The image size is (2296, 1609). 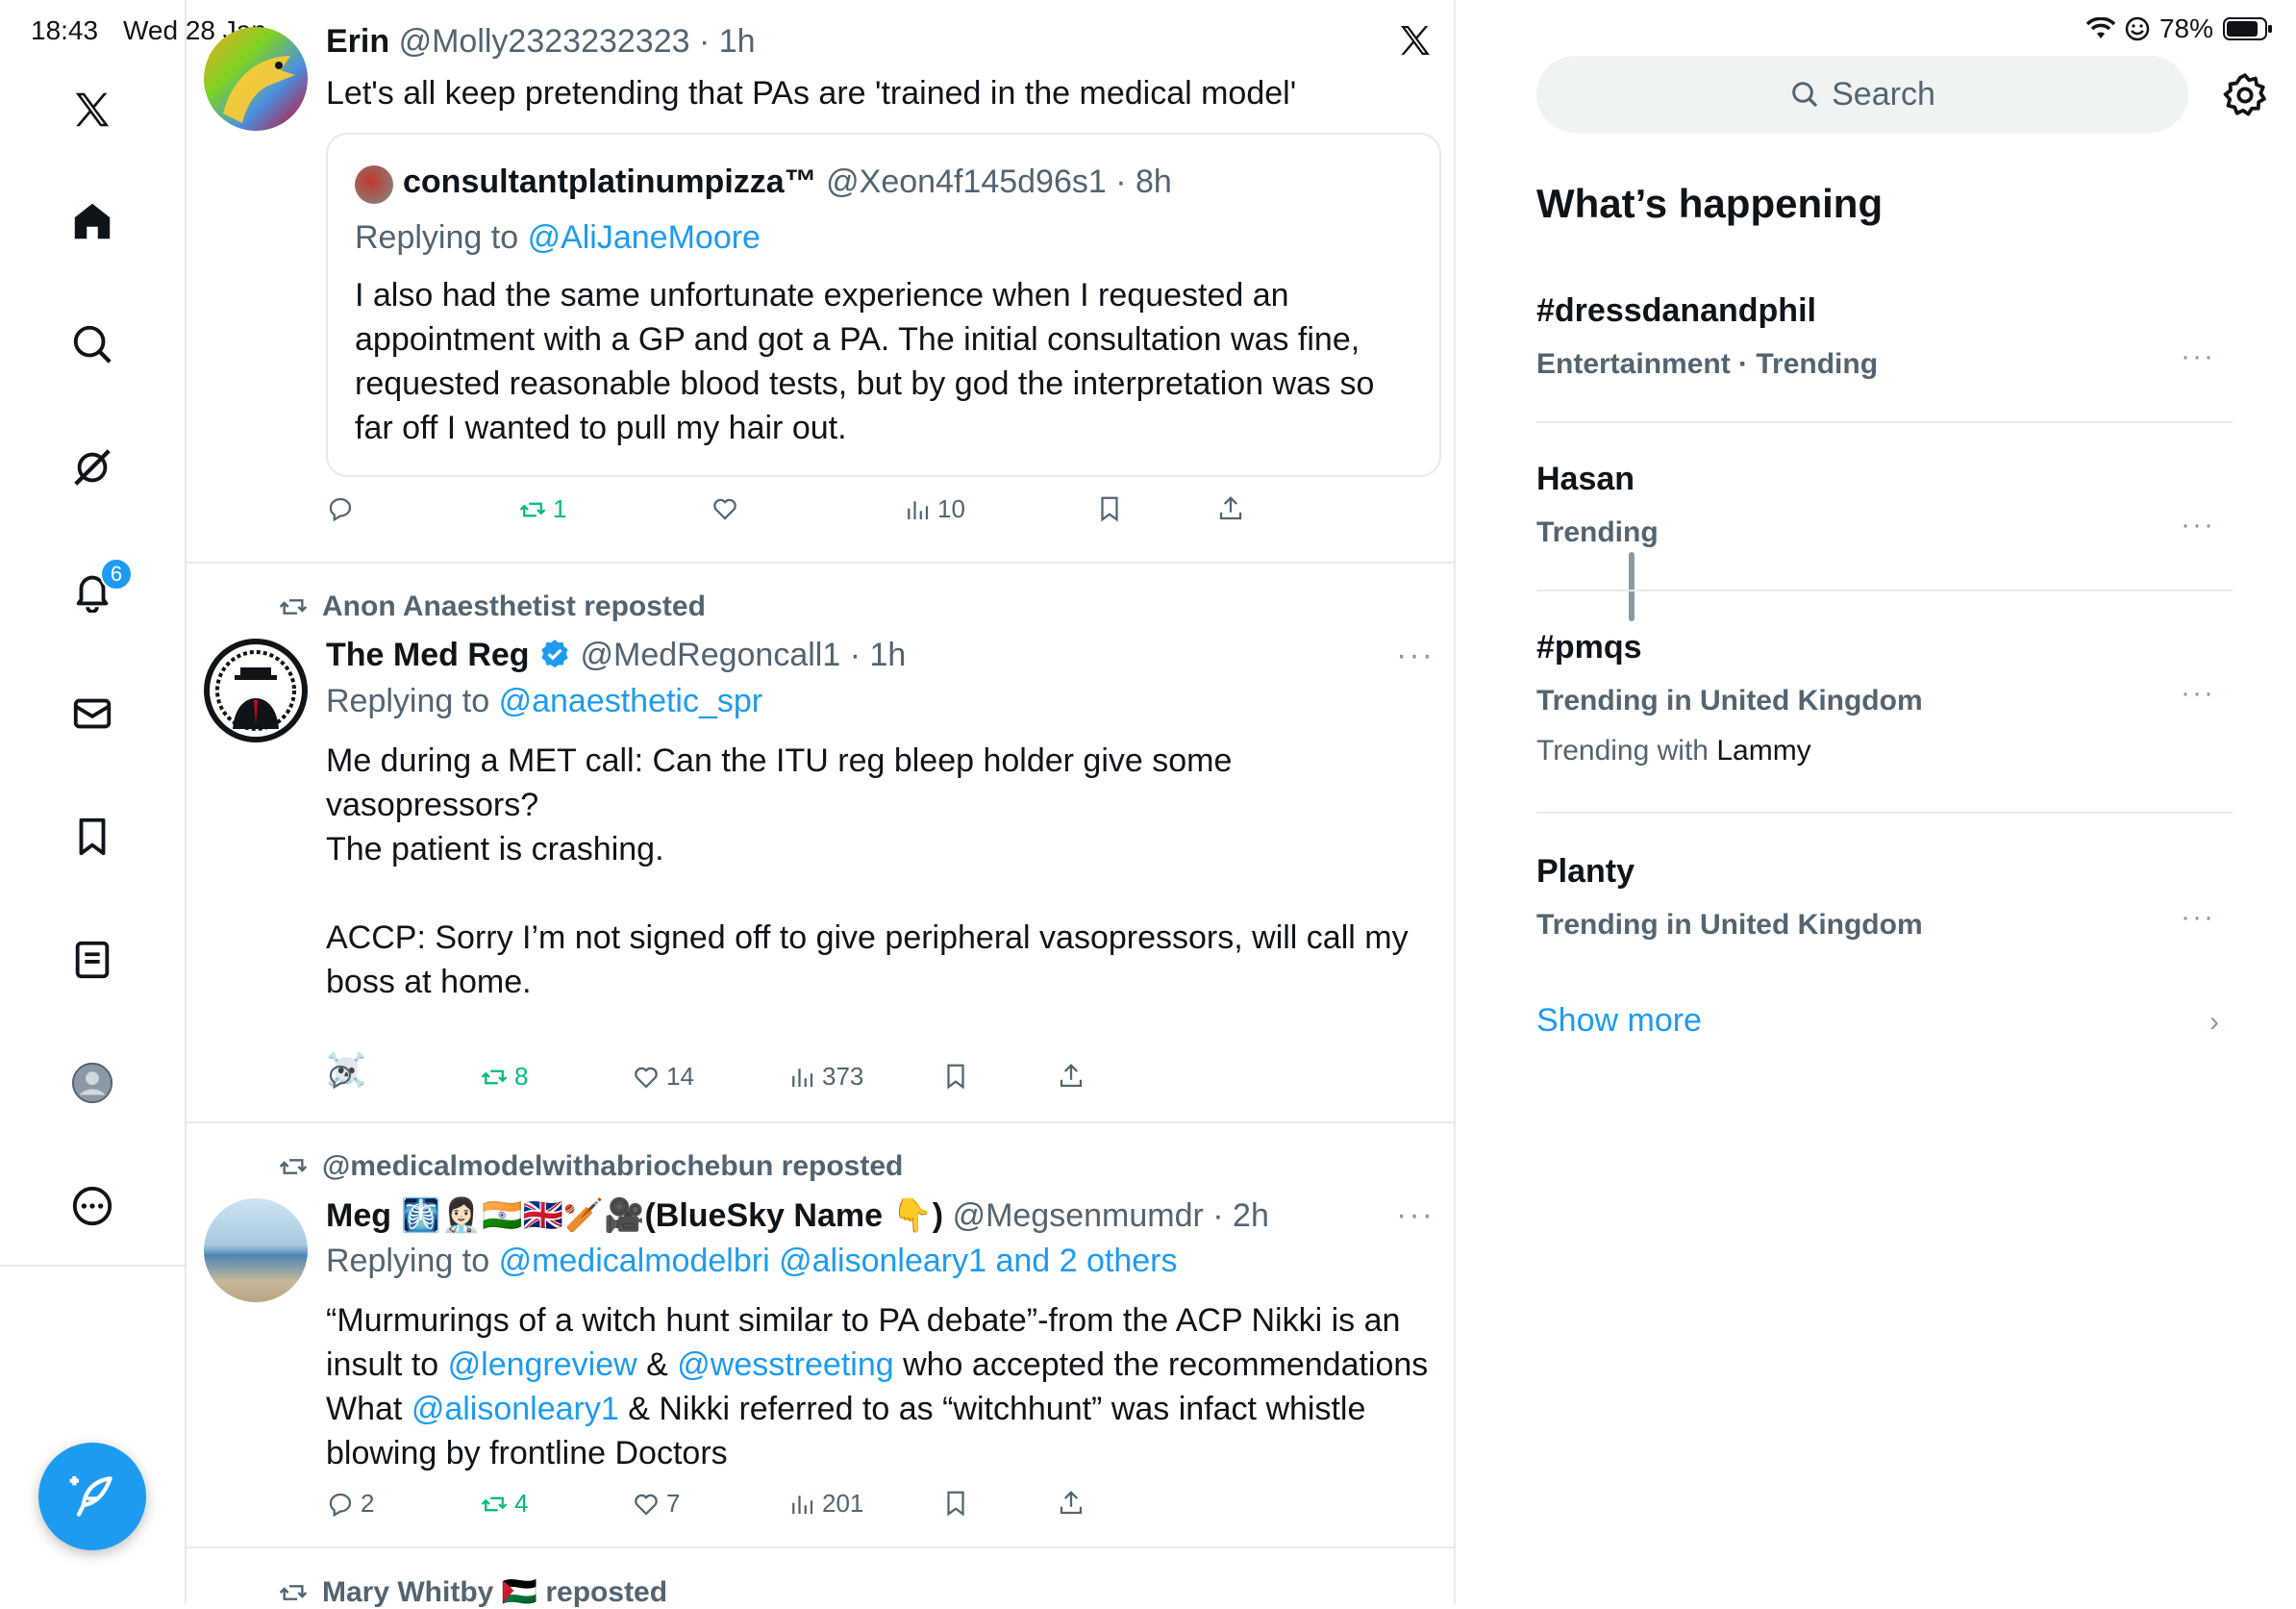 I want to click on show-more-link: Show more, so click(x=1619, y=1021).